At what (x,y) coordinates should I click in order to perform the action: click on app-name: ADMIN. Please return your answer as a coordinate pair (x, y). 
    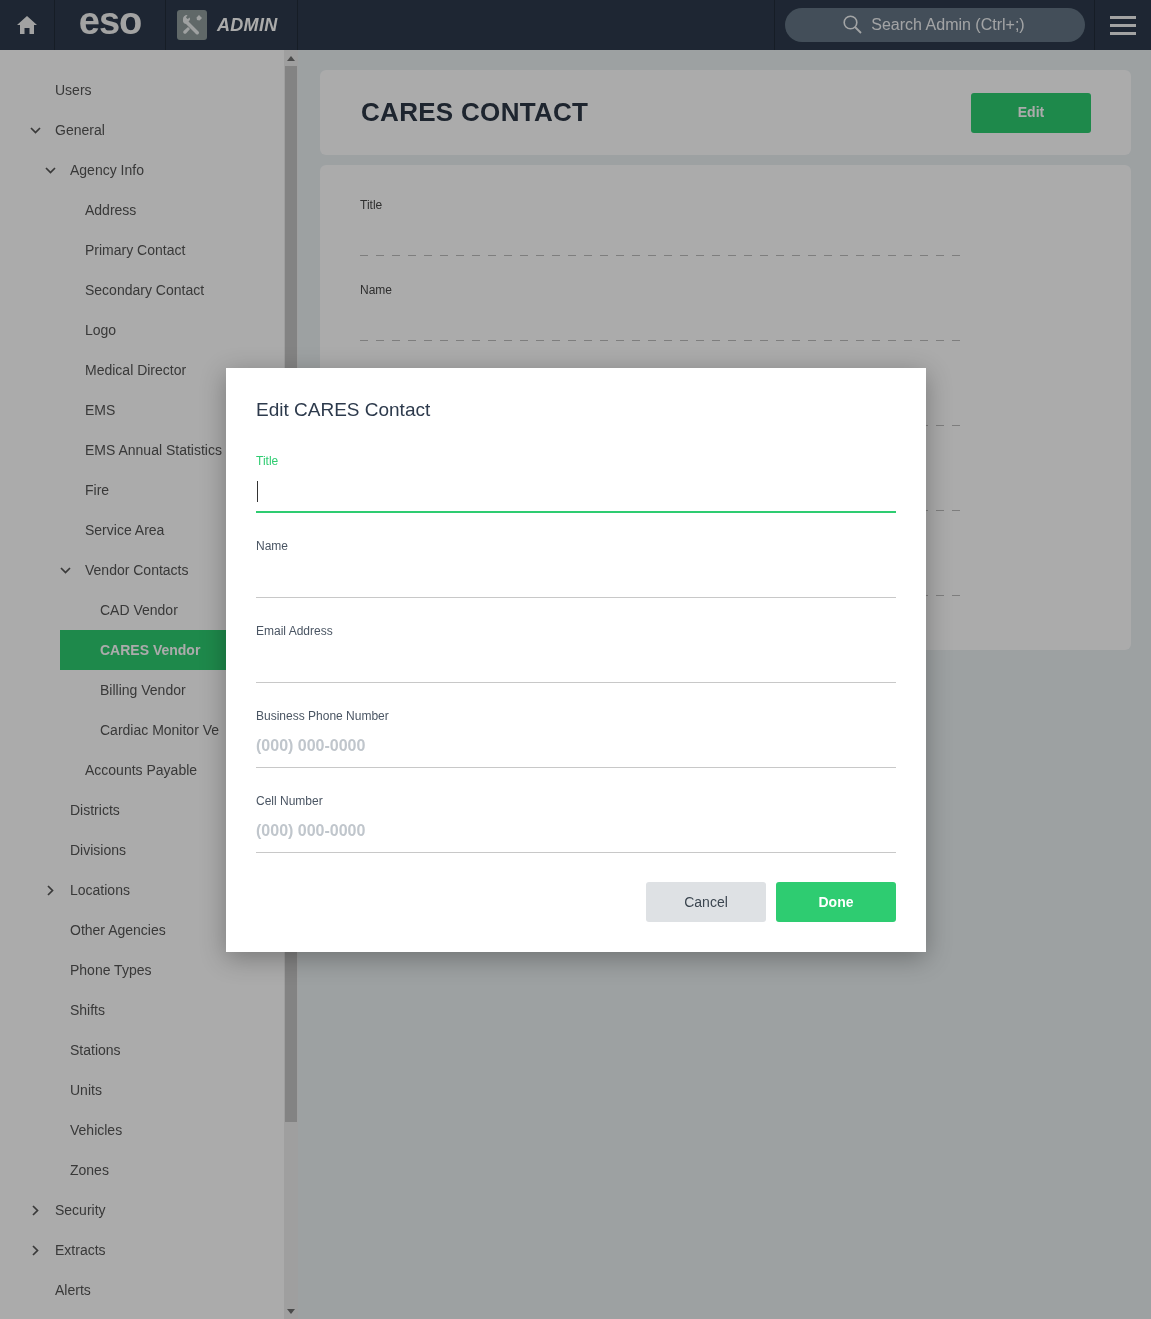
    Looking at the image, I should click on (247, 25).